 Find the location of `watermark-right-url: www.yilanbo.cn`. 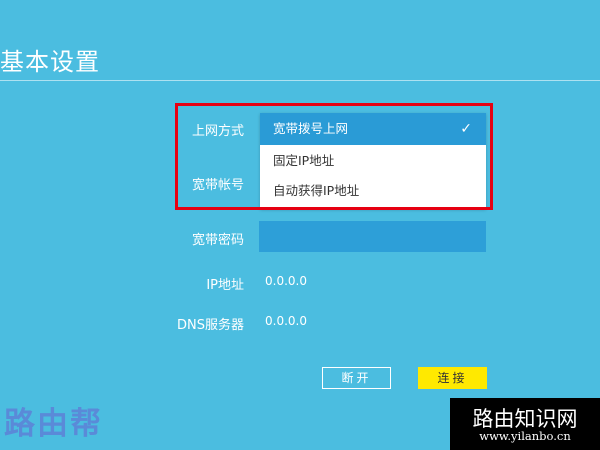

watermark-right-url: www.yilanbo.cn is located at coordinates (525, 436).